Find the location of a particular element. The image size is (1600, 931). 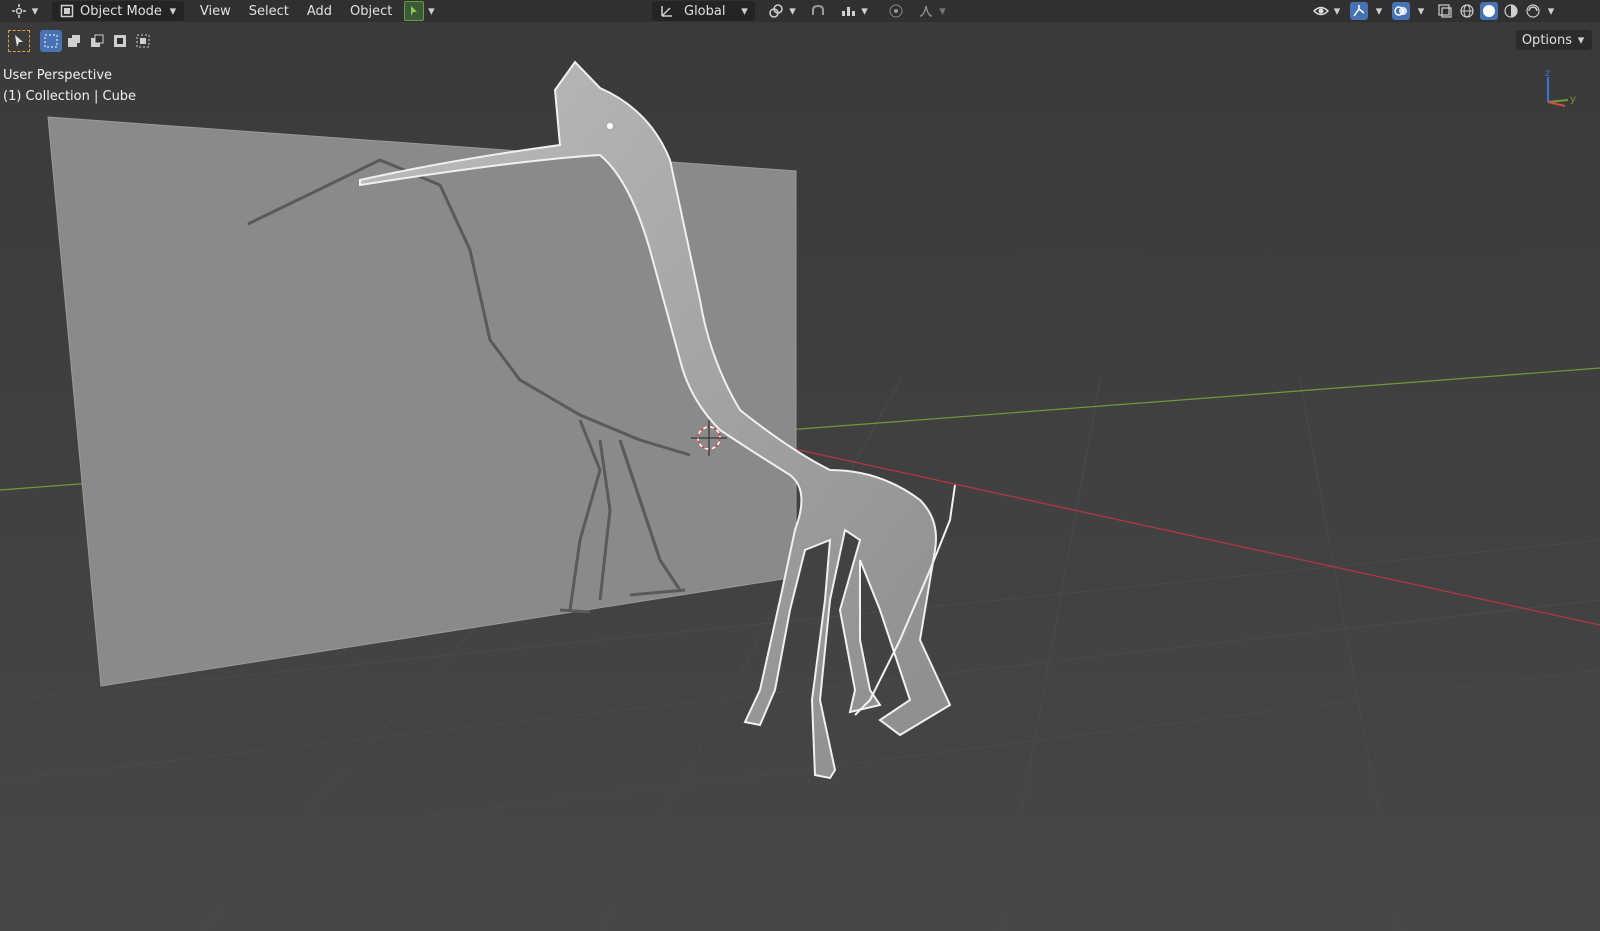

select-mode-intersect is located at coordinates (143, 41).